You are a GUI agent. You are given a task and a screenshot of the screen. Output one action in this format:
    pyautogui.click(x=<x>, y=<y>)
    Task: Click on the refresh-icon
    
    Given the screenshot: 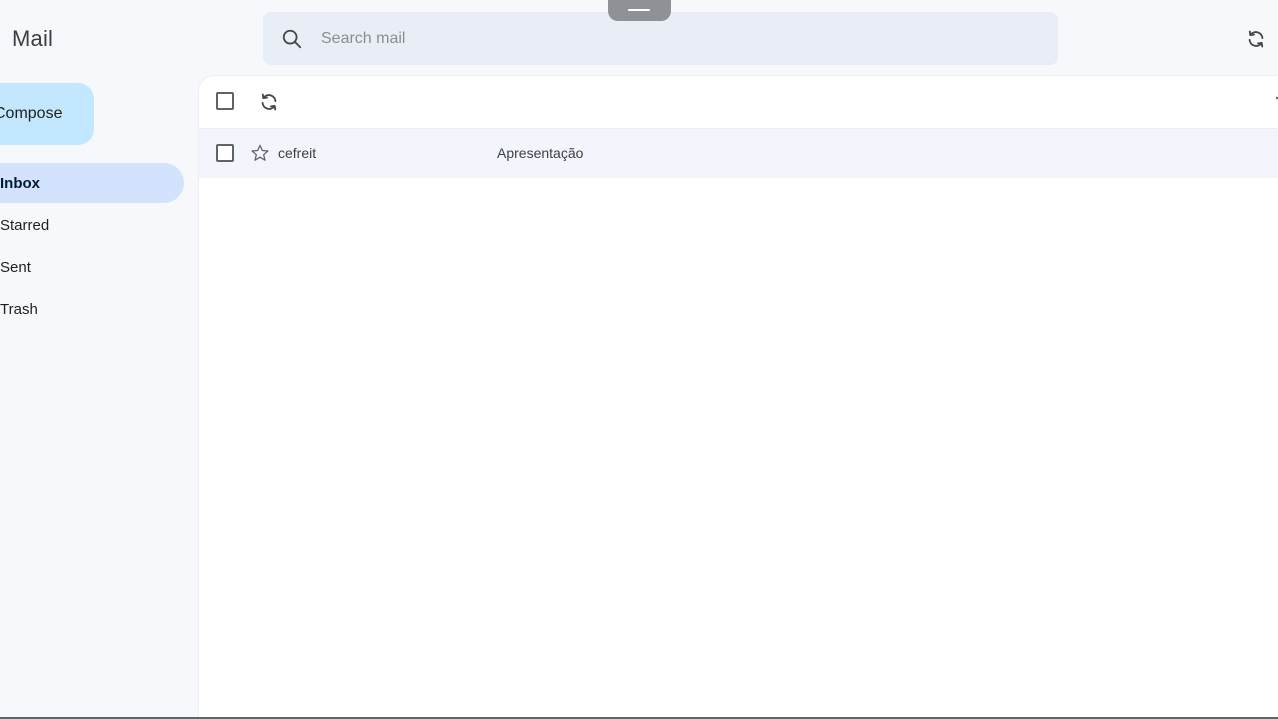 What is the action you would take?
    pyautogui.click(x=269, y=102)
    